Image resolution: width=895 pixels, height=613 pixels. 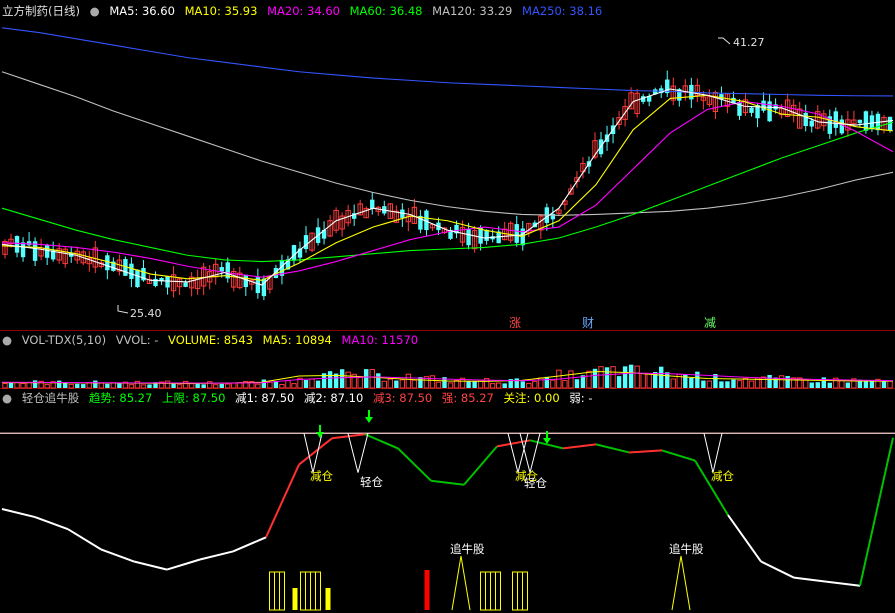 What do you see at coordinates (461, 583) in the screenshot?
I see `chase-bull-spike` at bounding box center [461, 583].